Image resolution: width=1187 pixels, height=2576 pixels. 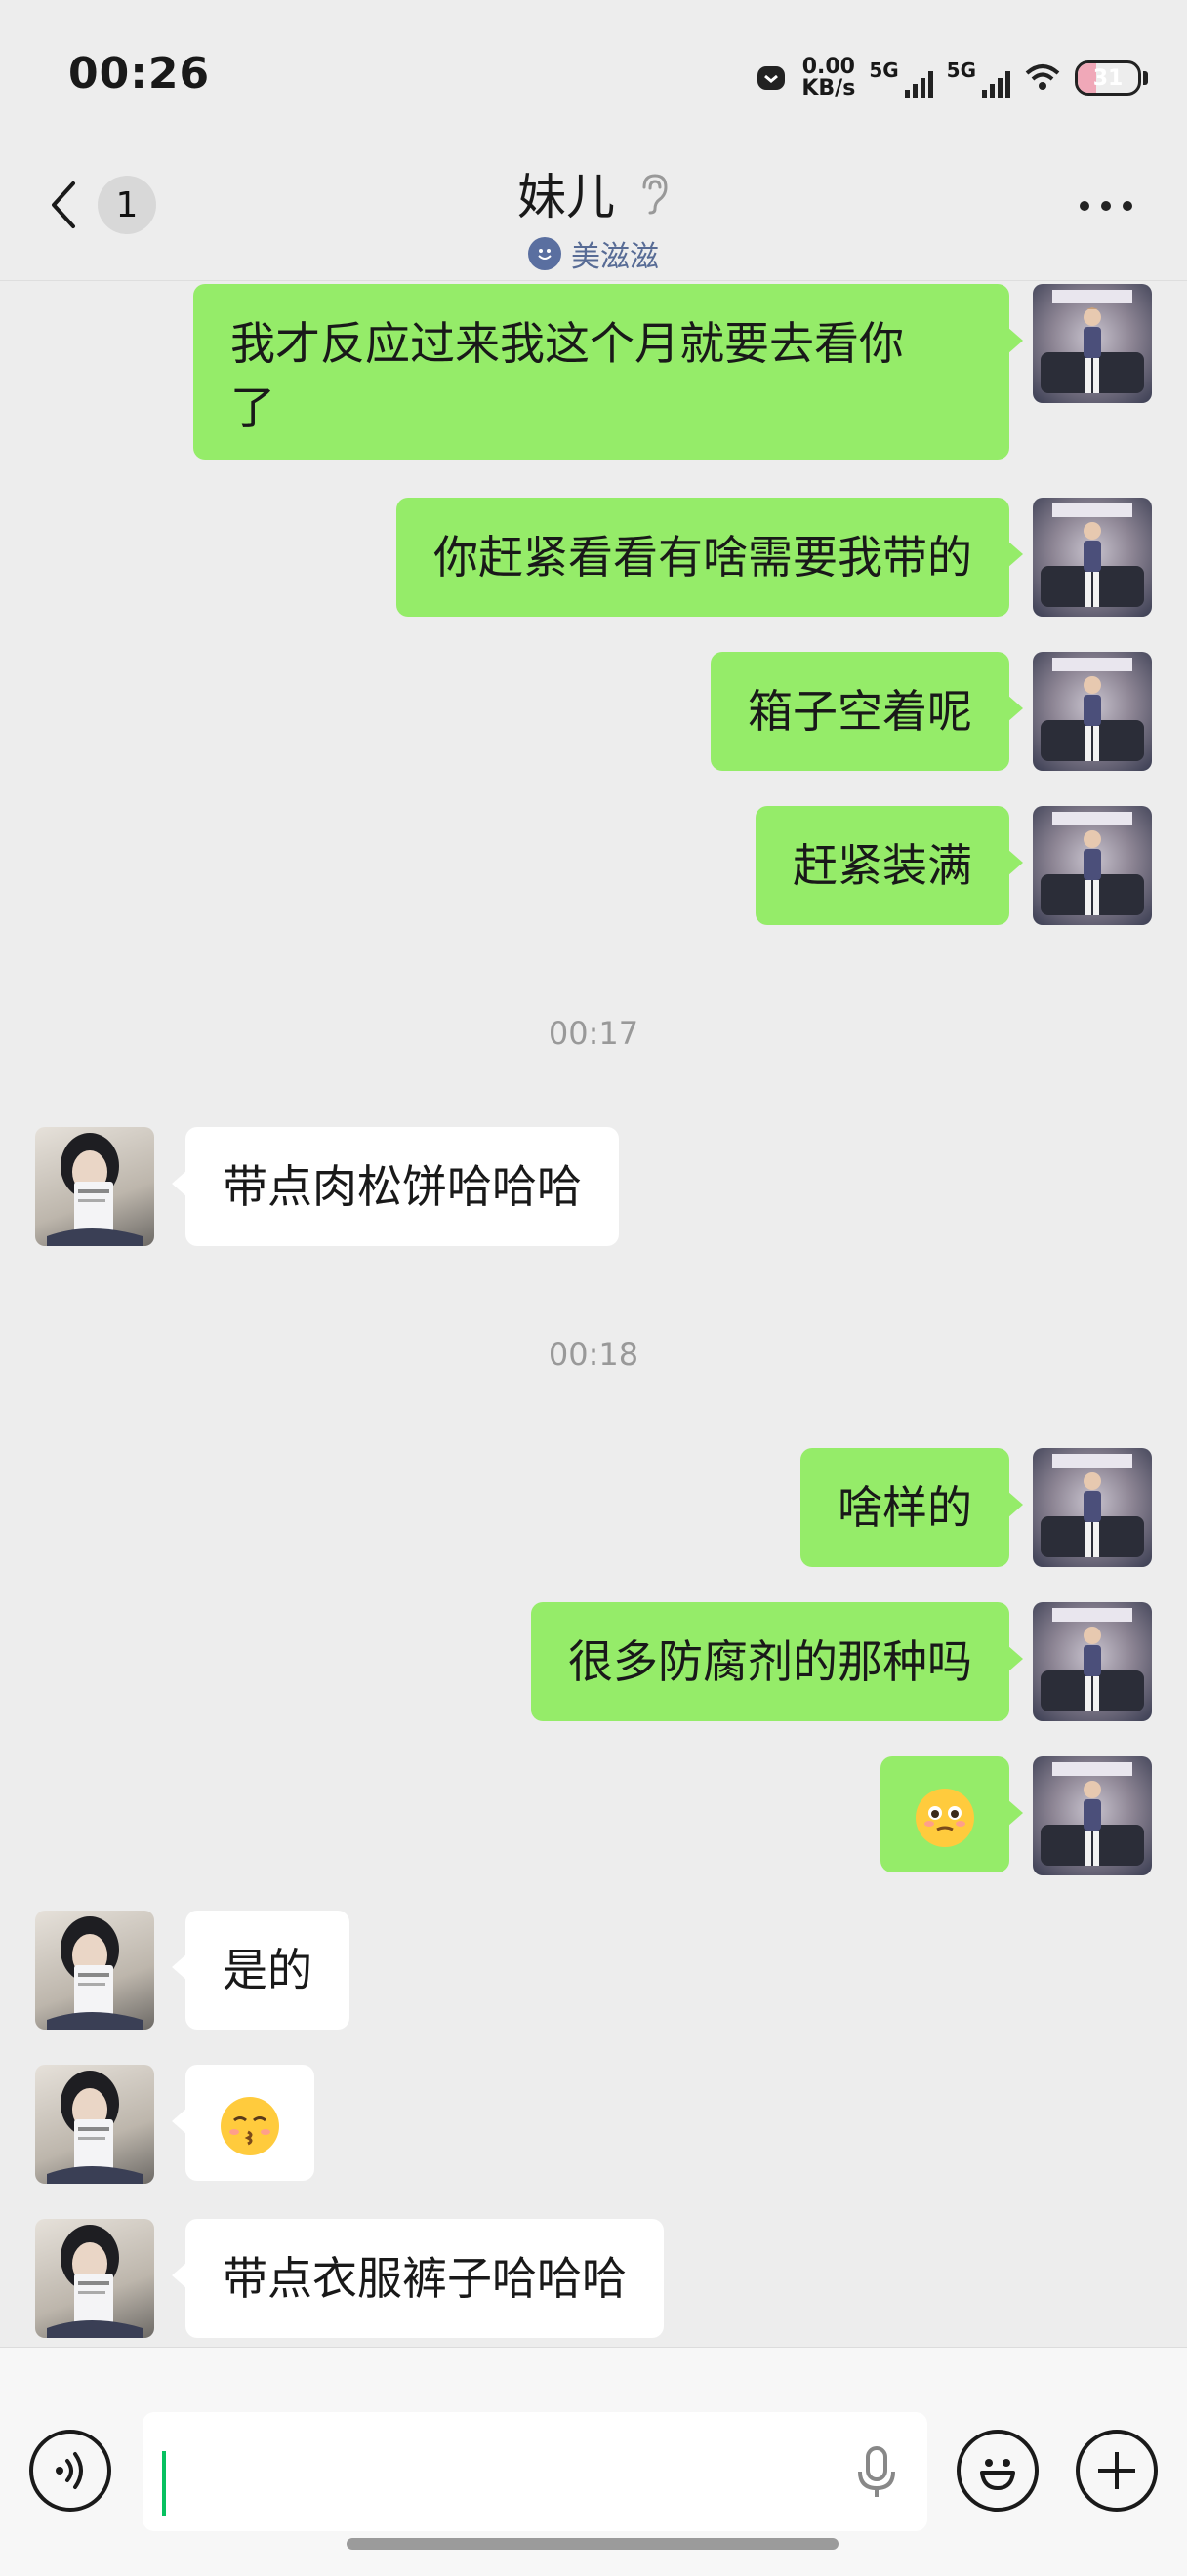 I want to click on message-bubble-sent, so click(x=951, y=1814).